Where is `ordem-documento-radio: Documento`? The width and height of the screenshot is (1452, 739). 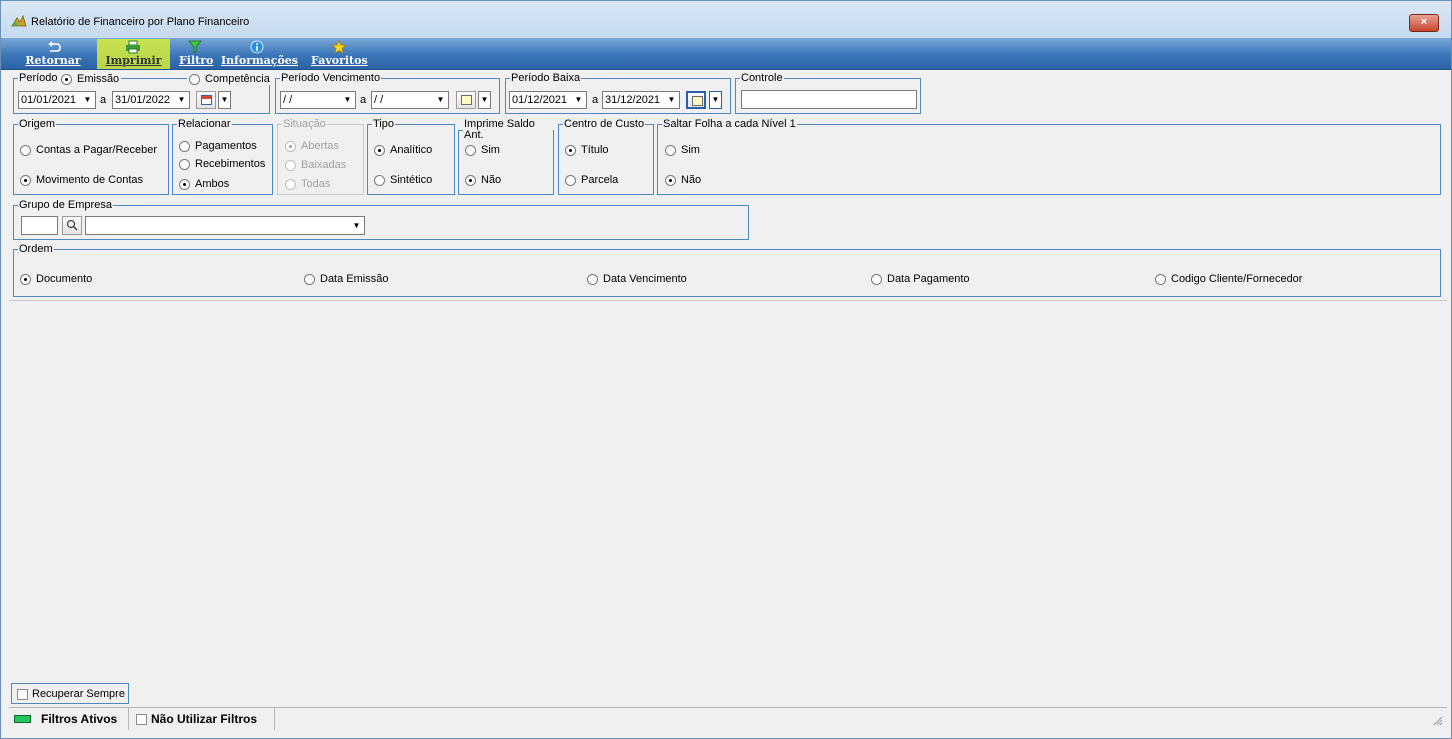 ordem-documento-radio: Documento is located at coordinates (56, 279).